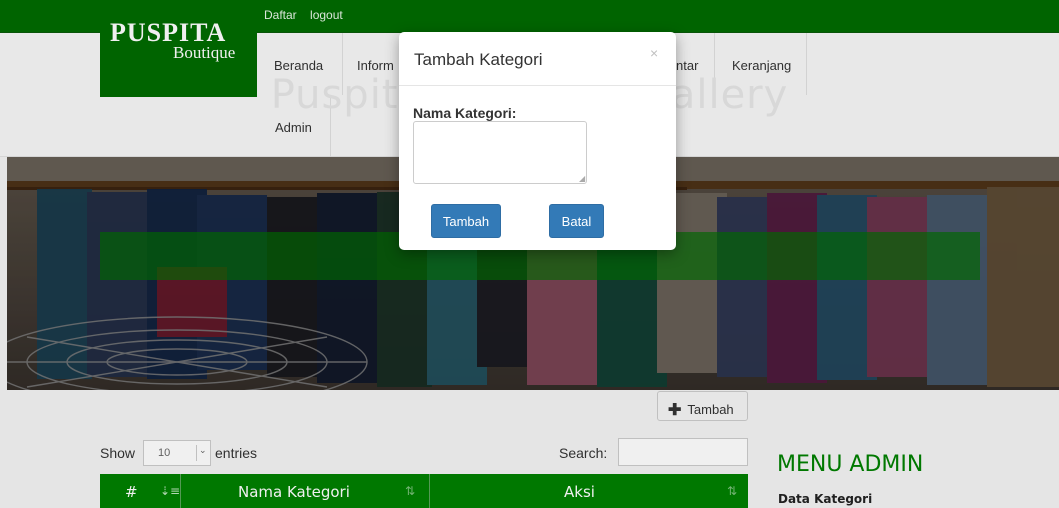  I want to click on submit-button: Tambah, so click(466, 221).